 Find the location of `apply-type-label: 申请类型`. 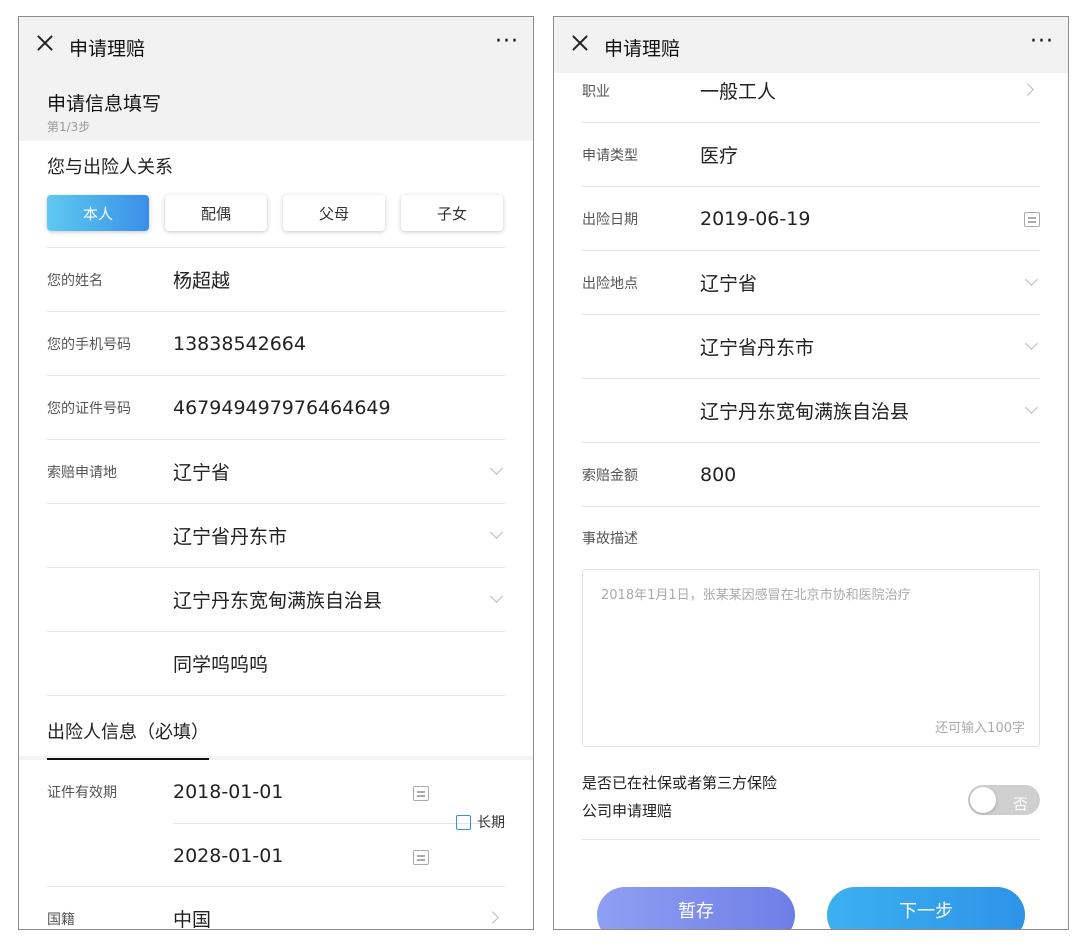

apply-type-label: 申请类型 is located at coordinates (610, 155).